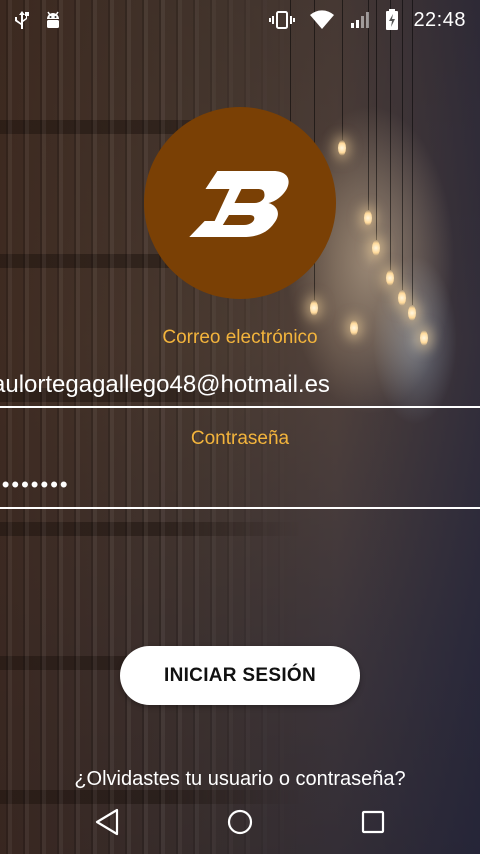 The width and height of the screenshot is (480, 854). Describe the element at coordinates (392, 20) in the screenshot. I see `battery-charging-icon` at that location.